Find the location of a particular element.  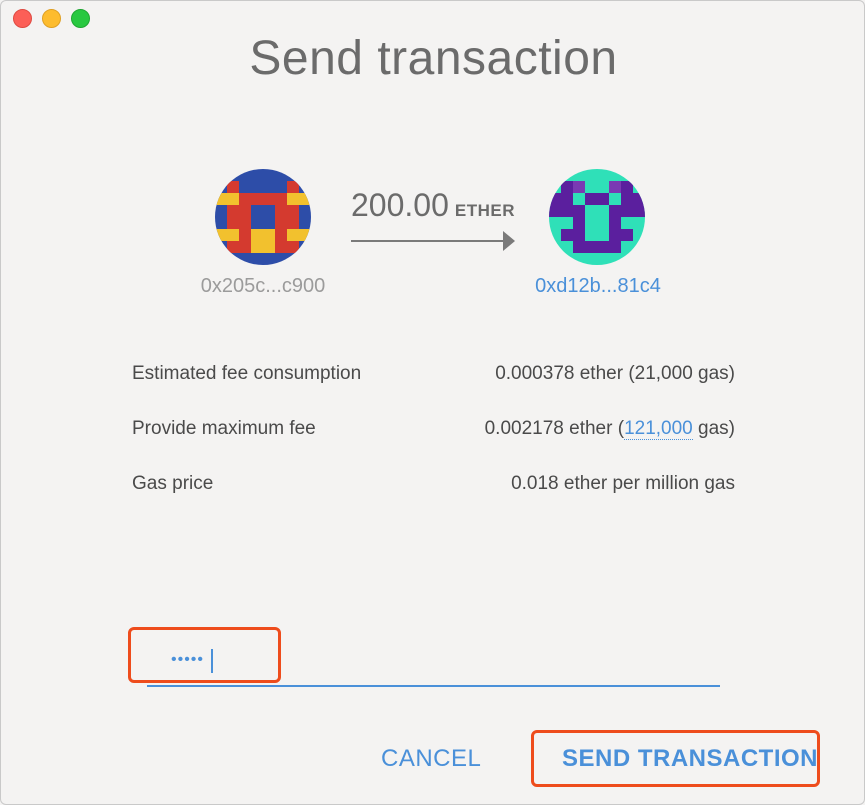

max-fee-label: Provide maximum fee is located at coordinates (224, 428).